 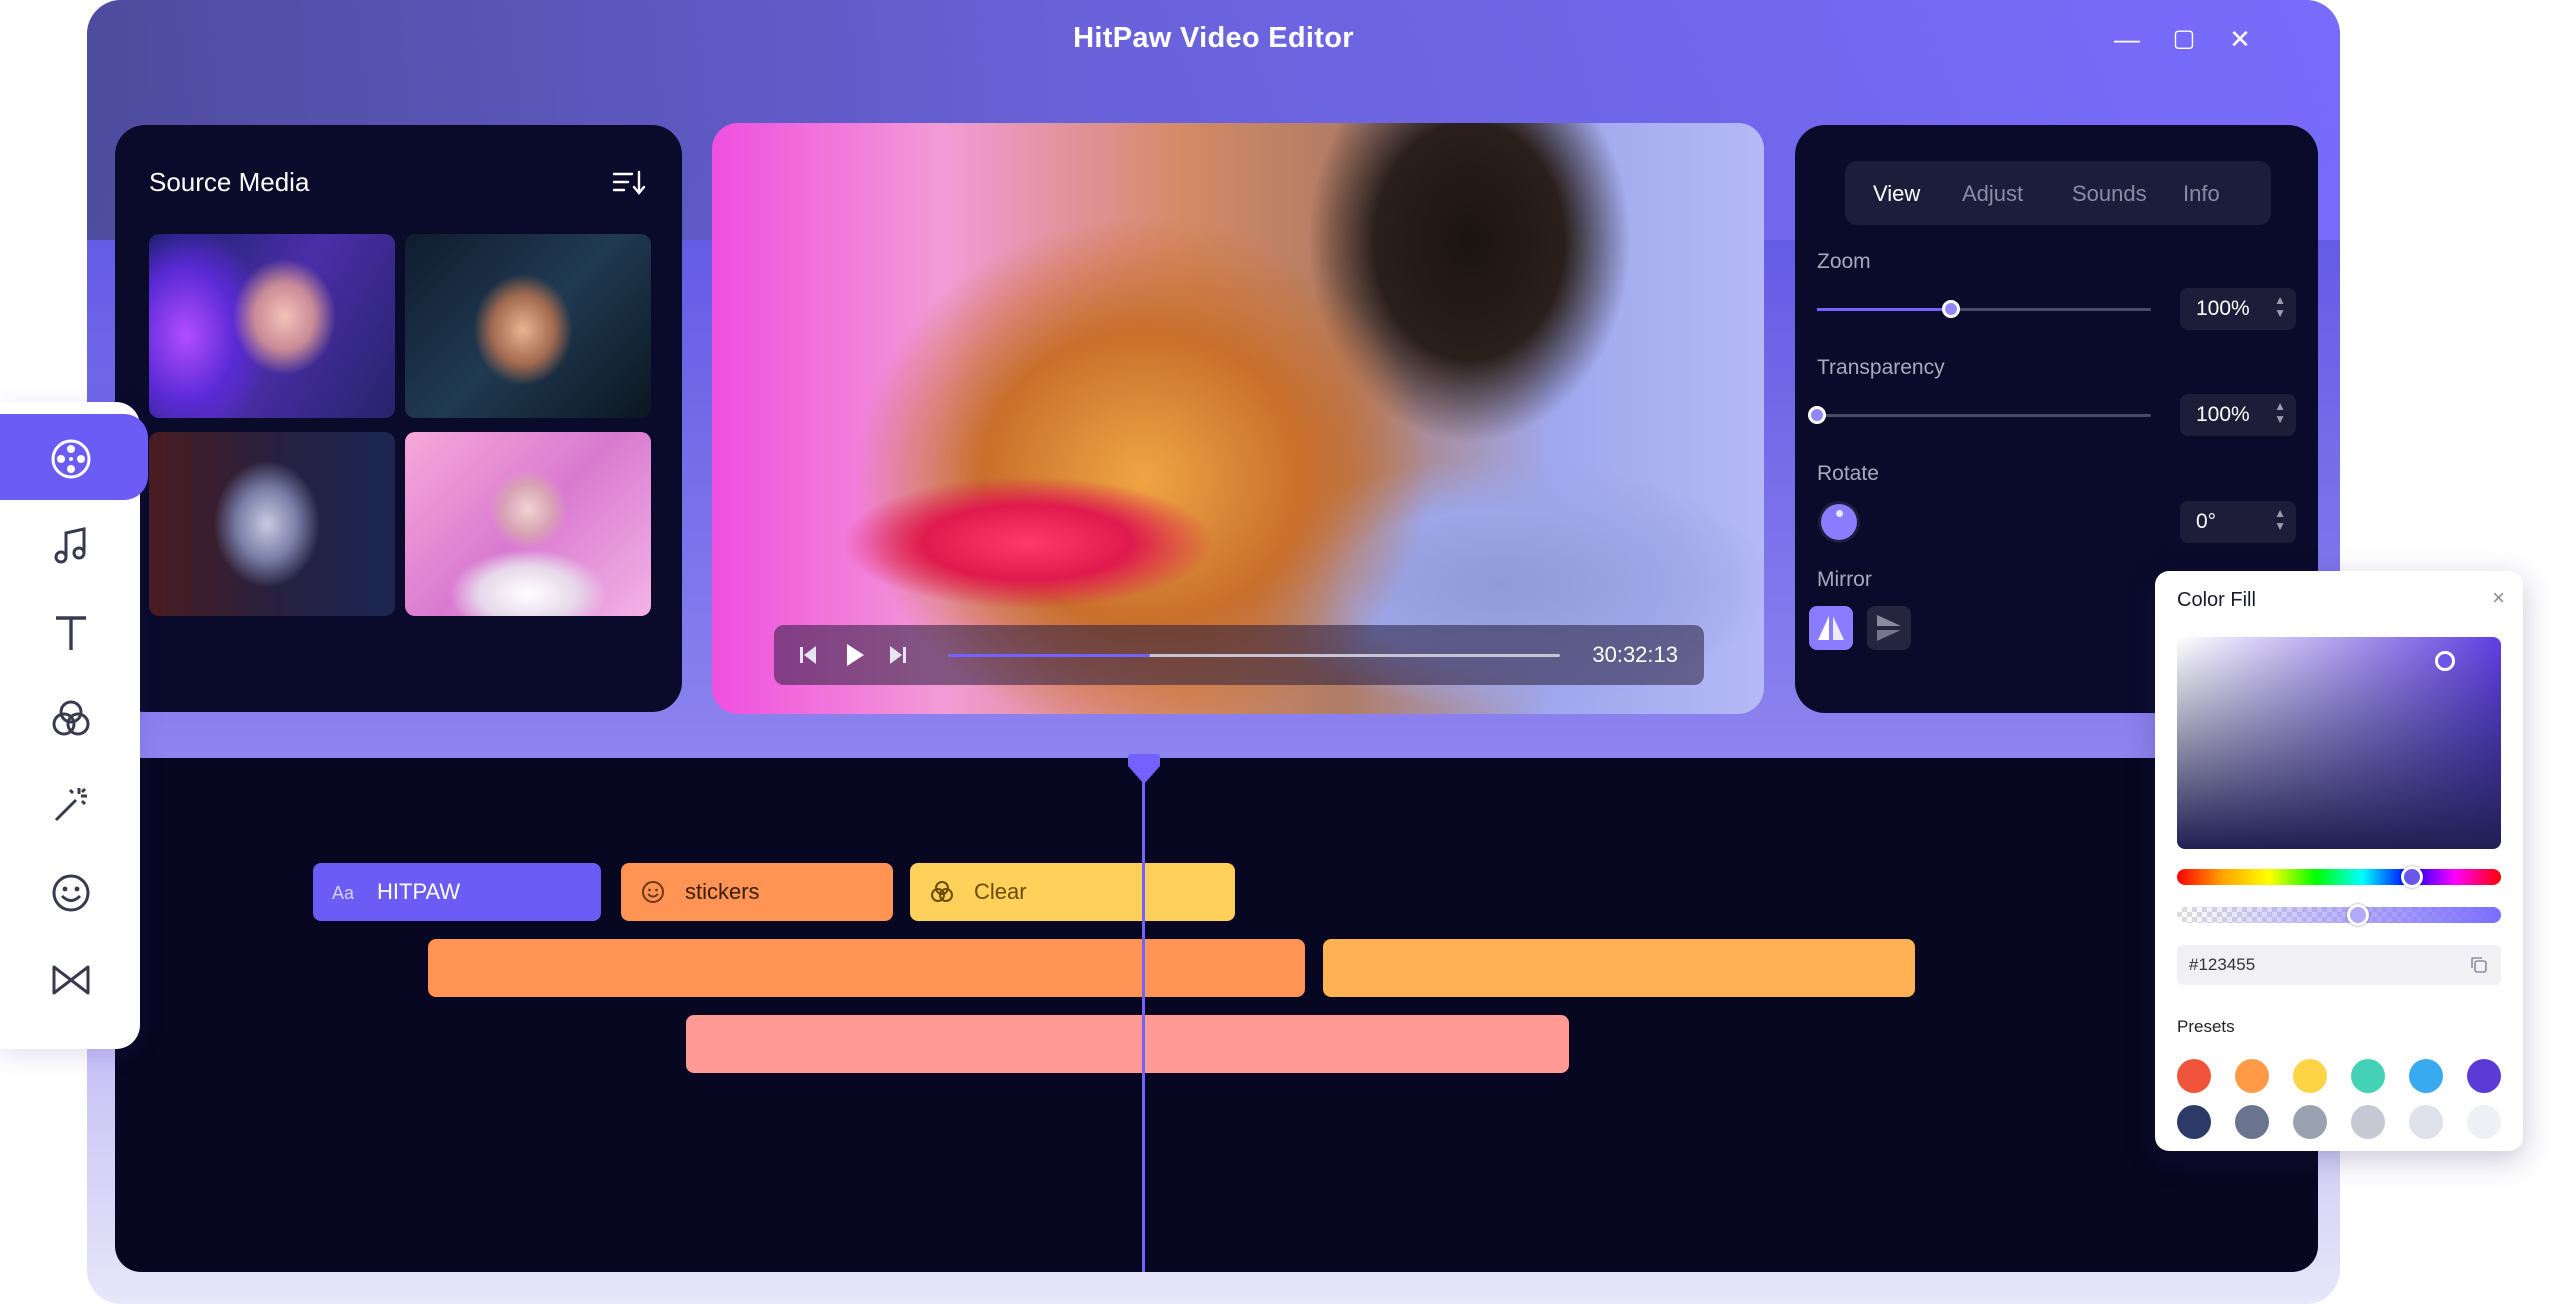 I want to click on filter-circles-icon, so click(x=71, y=718).